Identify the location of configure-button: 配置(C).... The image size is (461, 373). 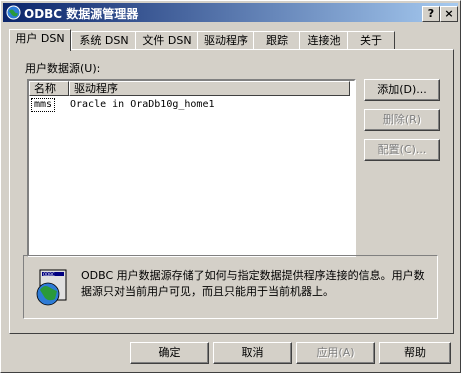
(402, 150).